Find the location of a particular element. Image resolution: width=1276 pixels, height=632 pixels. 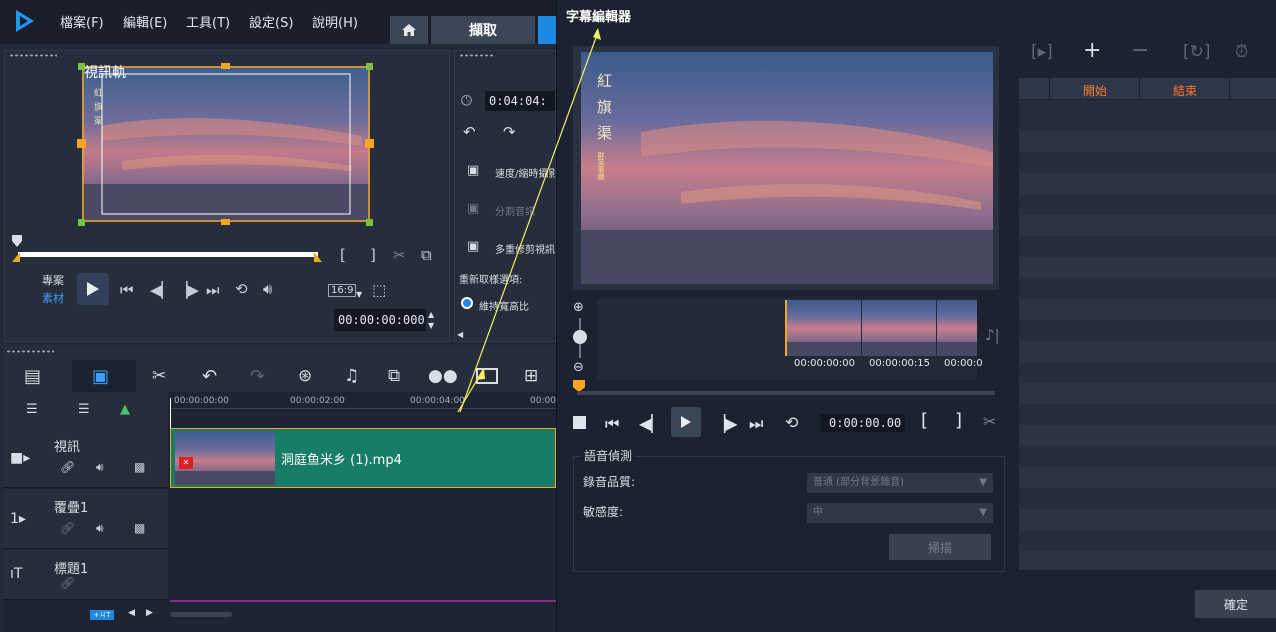

column-end: 結束 is located at coordinates (1185, 90).